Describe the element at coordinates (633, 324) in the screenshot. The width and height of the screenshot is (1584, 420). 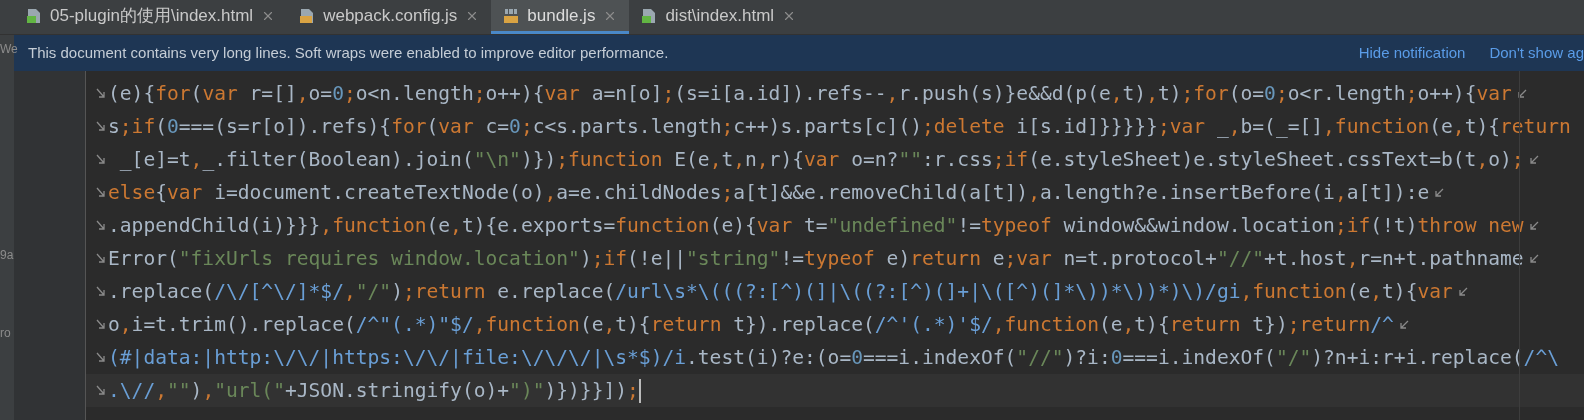
I see `code-token: t){` at that location.